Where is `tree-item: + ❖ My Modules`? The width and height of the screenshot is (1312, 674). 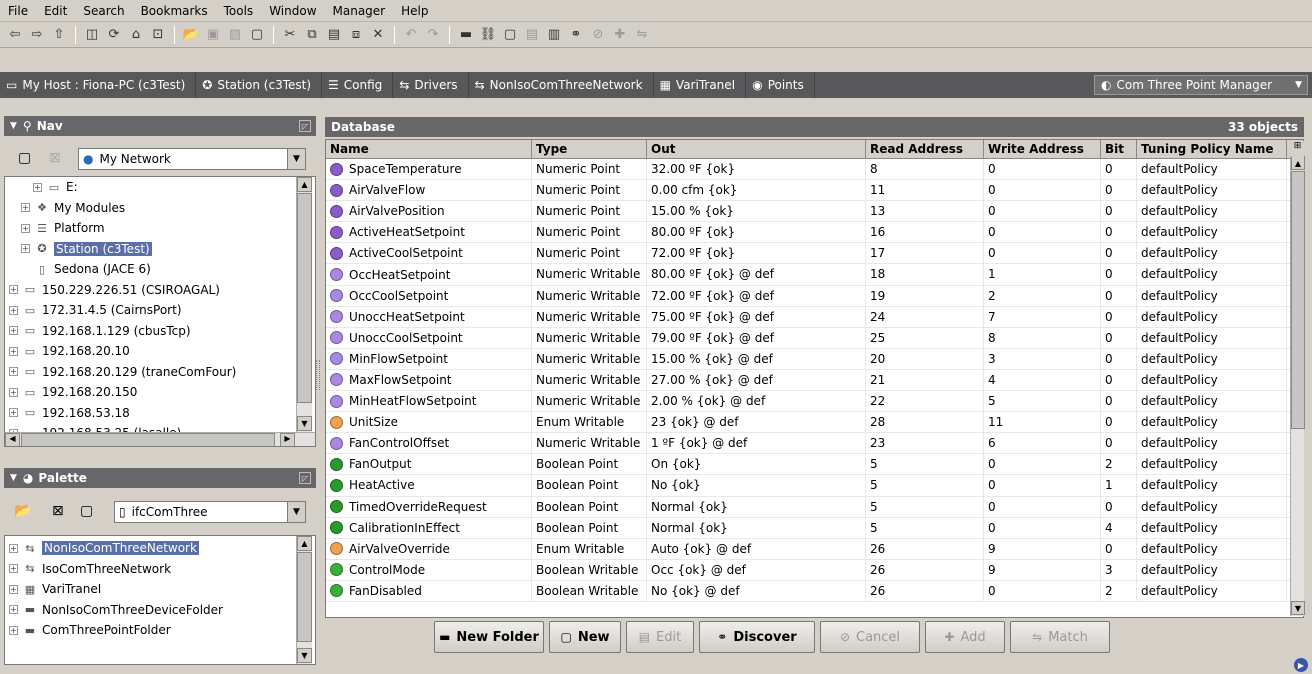
tree-item: + ❖ My Modules is located at coordinates (162, 208).